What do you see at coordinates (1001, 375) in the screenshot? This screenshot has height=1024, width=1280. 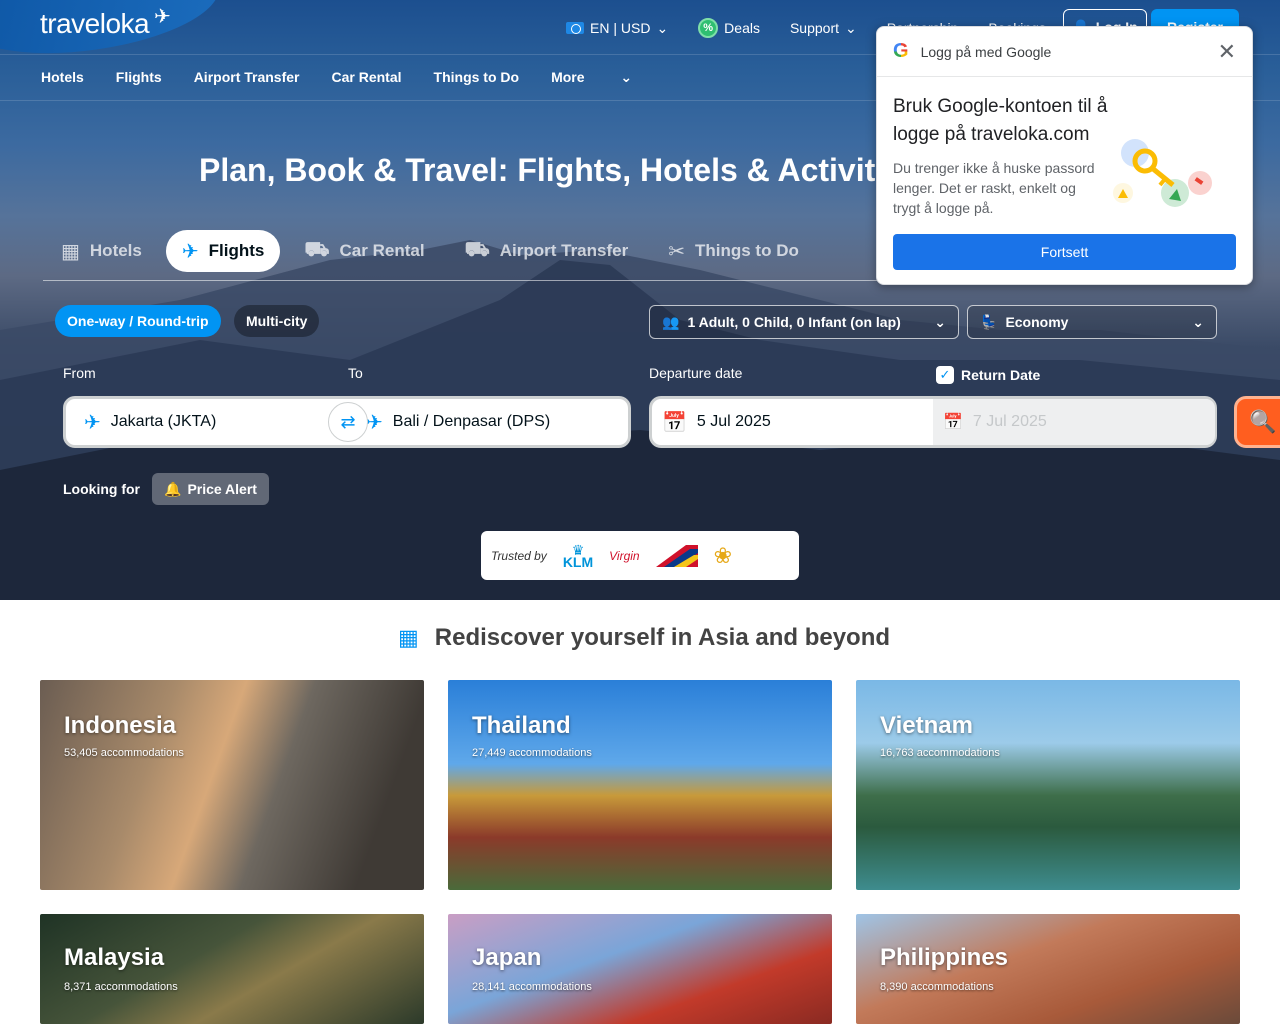 I see `return-date-label: Return Date` at bounding box center [1001, 375].